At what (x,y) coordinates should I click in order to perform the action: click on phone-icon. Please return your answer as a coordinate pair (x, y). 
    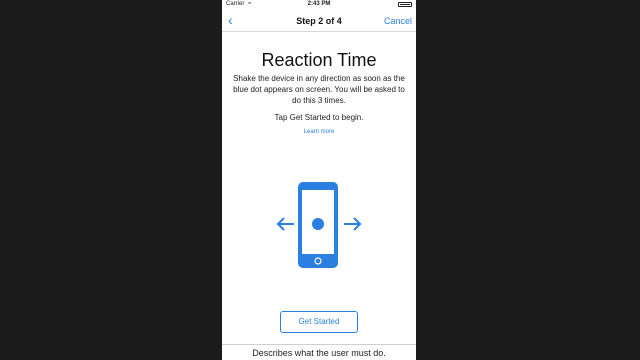
    Looking at the image, I should click on (318, 225).